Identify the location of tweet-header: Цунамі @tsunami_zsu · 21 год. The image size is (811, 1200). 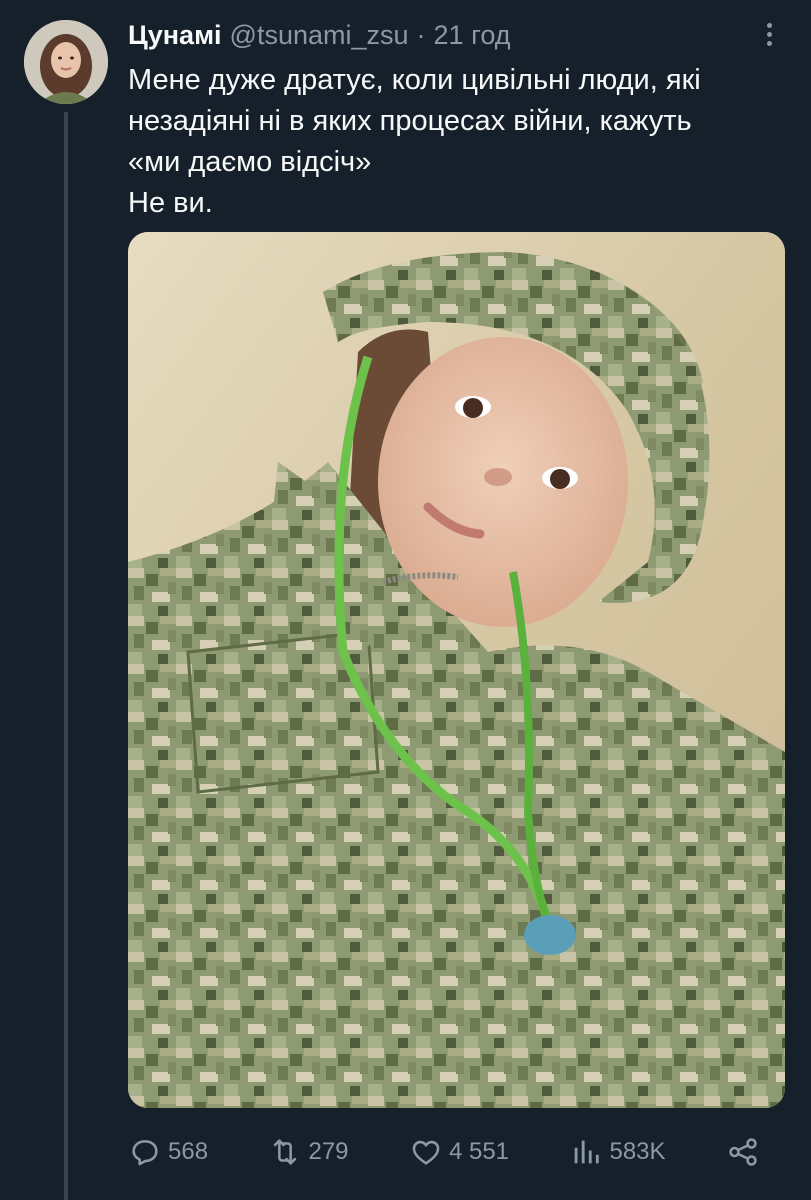
(319, 35).